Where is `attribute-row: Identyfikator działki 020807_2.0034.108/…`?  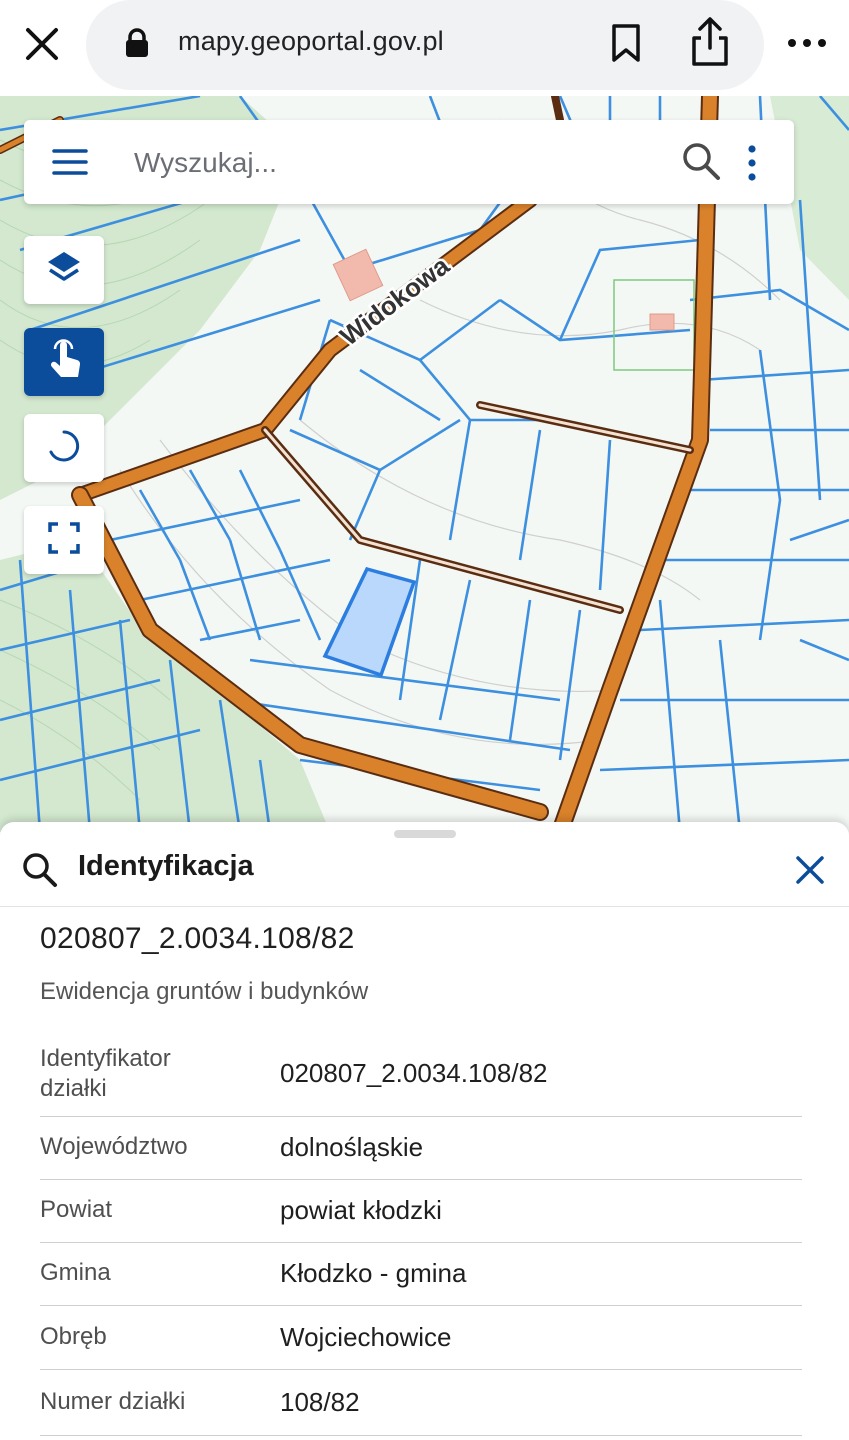 attribute-row: Identyfikator działki 020807_2.0034.108/… is located at coordinates (421, 1079).